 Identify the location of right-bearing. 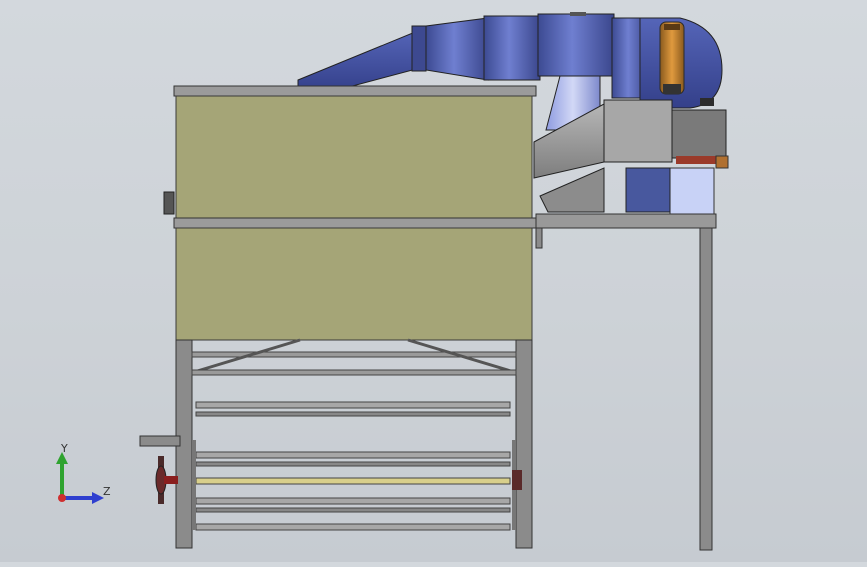
(517, 480).